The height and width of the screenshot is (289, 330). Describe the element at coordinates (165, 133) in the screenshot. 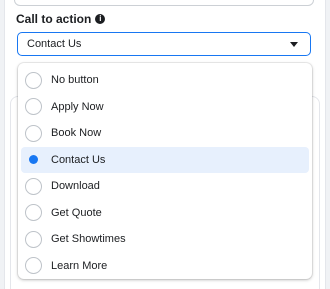

I see `option-book-now: Book Now` at that location.